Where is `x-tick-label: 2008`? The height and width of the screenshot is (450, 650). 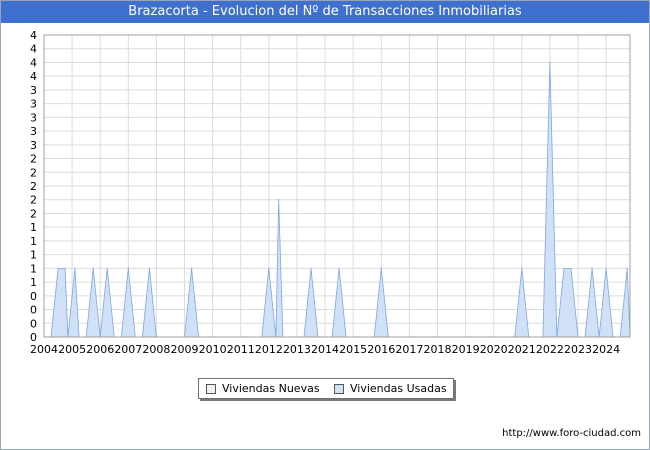
x-tick-label: 2008 is located at coordinates (156, 349).